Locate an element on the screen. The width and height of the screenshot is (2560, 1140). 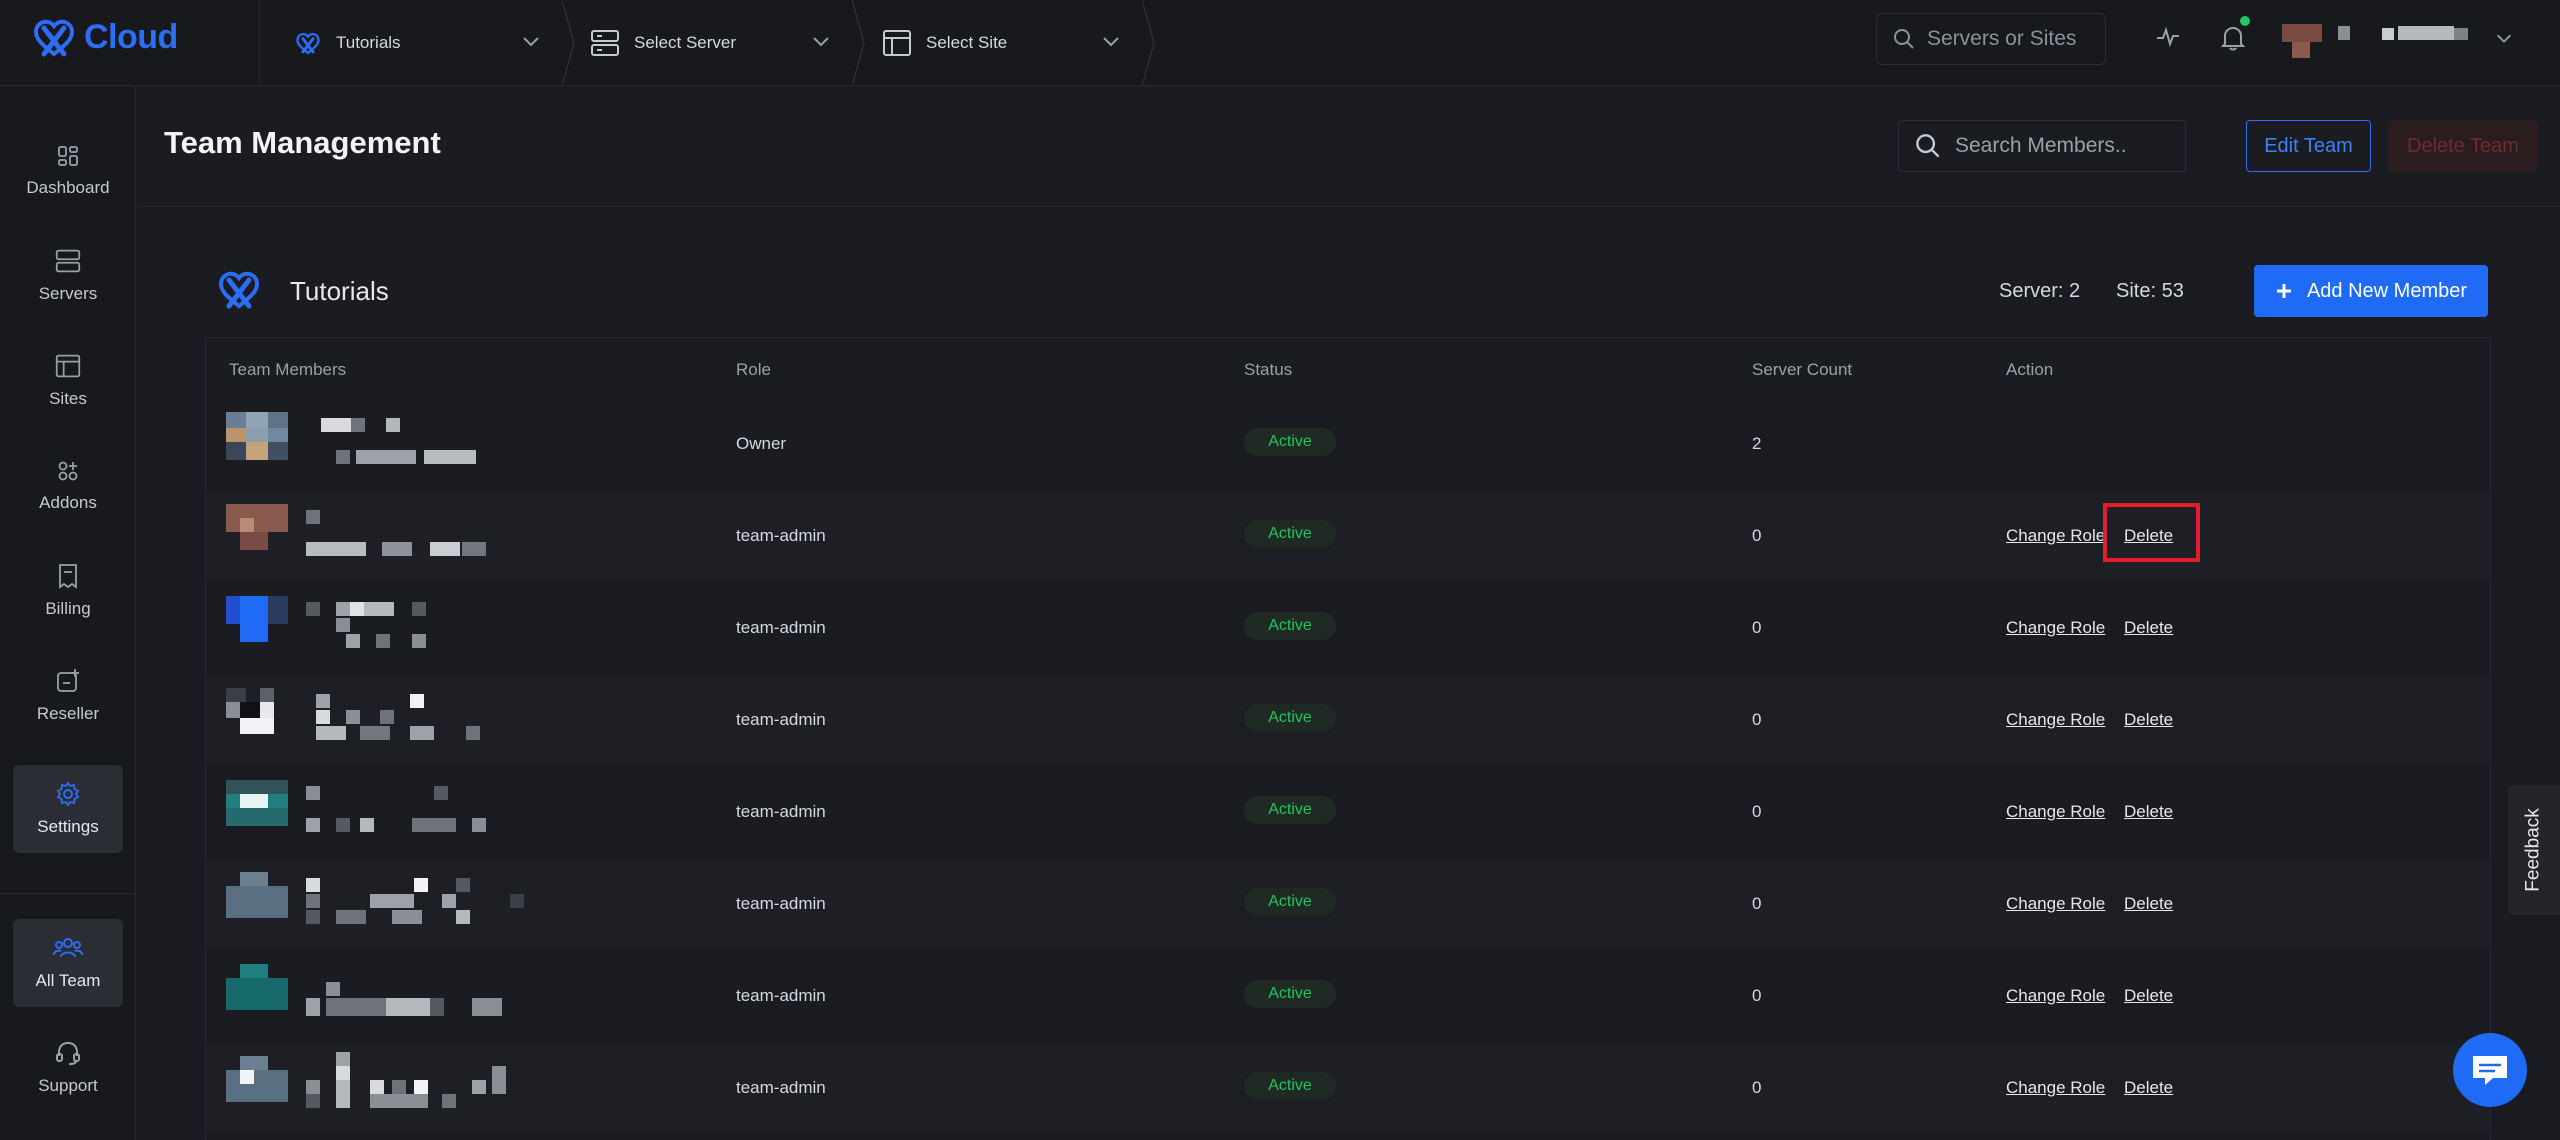
sidebar-item-billing: Billing is located at coordinates (68, 591).